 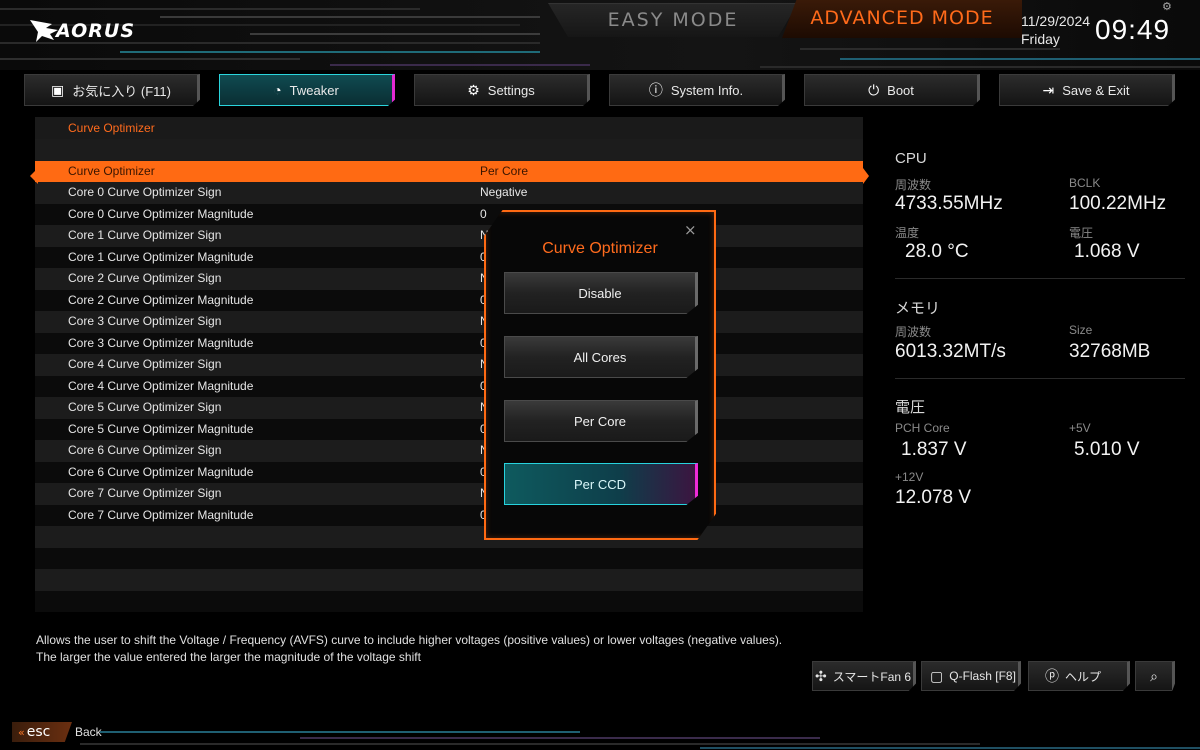 What do you see at coordinates (511, 90) in the screenshot?
I see `tab-settings-label: Settings` at bounding box center [511, 90].